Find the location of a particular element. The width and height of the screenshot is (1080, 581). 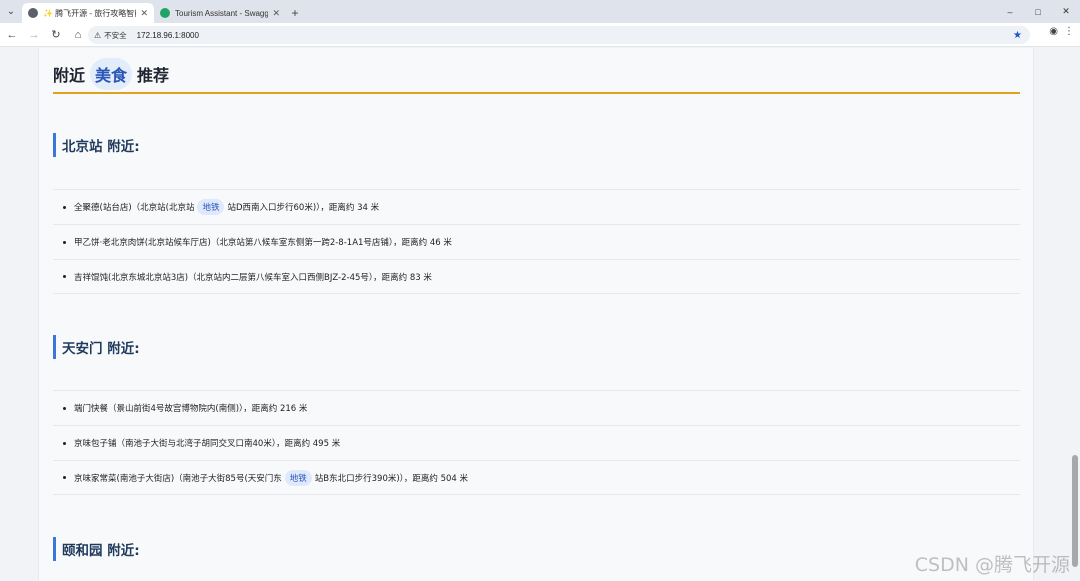

area-heading: 北京站 附近: is located at coordinates (96, 145).